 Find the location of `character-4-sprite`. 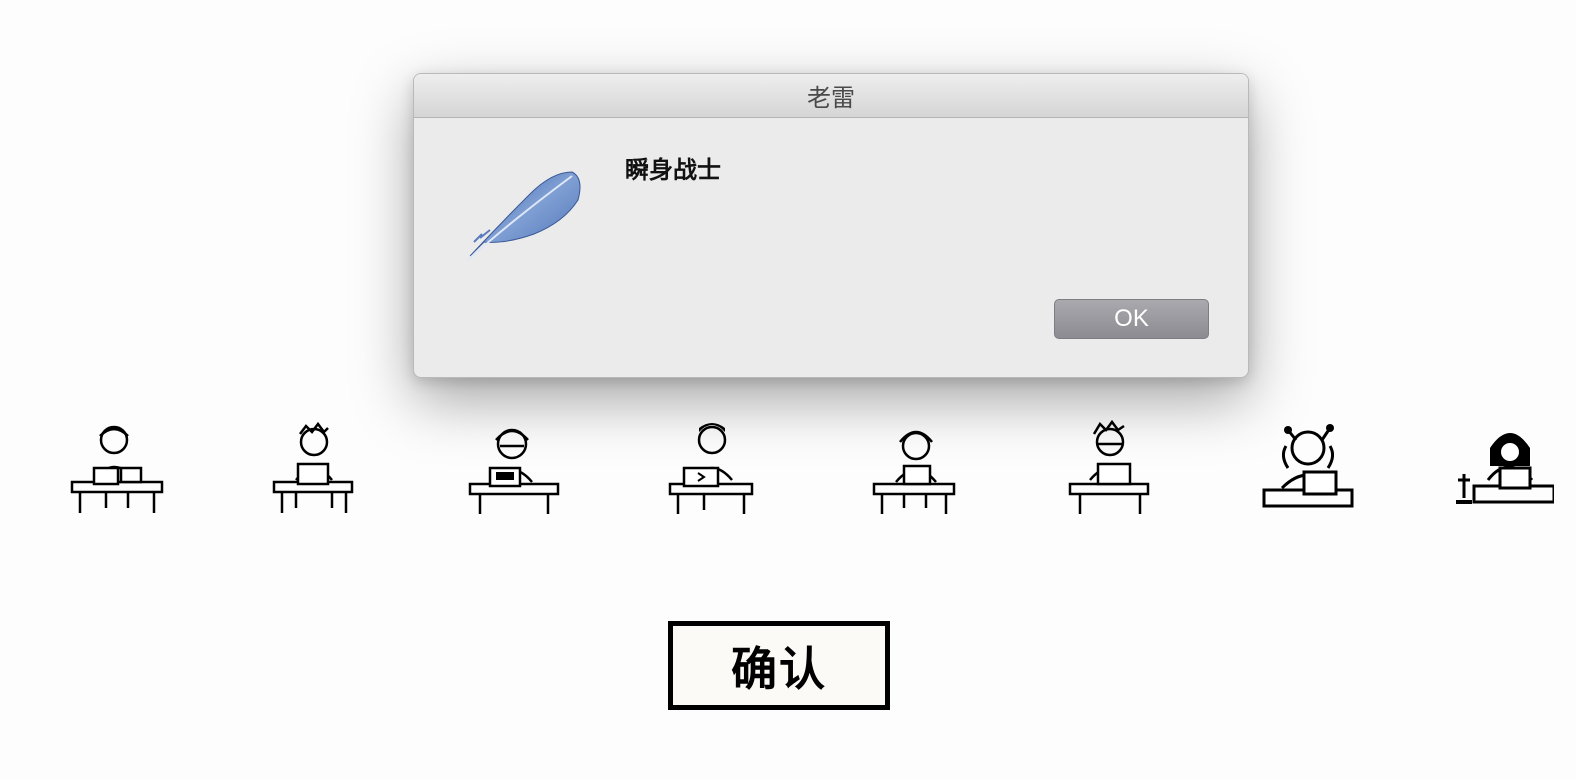

character-4-sprite is located at coordinates (711, 468).